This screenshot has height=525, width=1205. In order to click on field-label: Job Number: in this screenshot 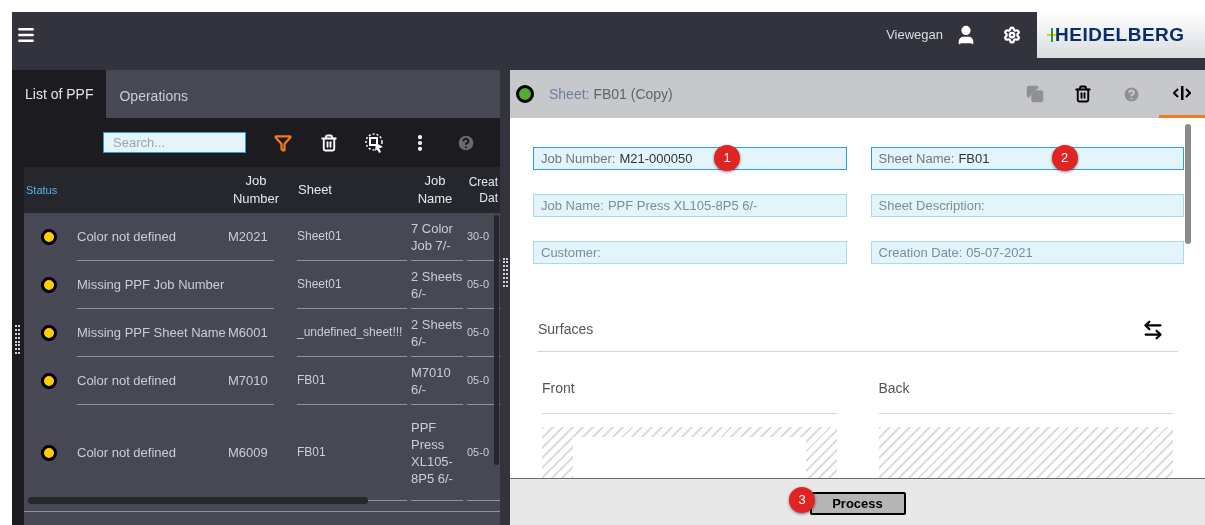, I will do `click(578, 158)`.